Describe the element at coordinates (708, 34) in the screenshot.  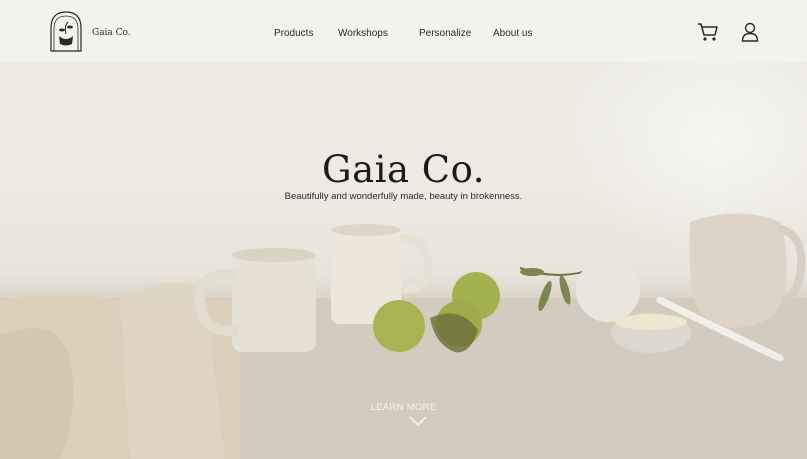
I see `cart-icon` at that location.